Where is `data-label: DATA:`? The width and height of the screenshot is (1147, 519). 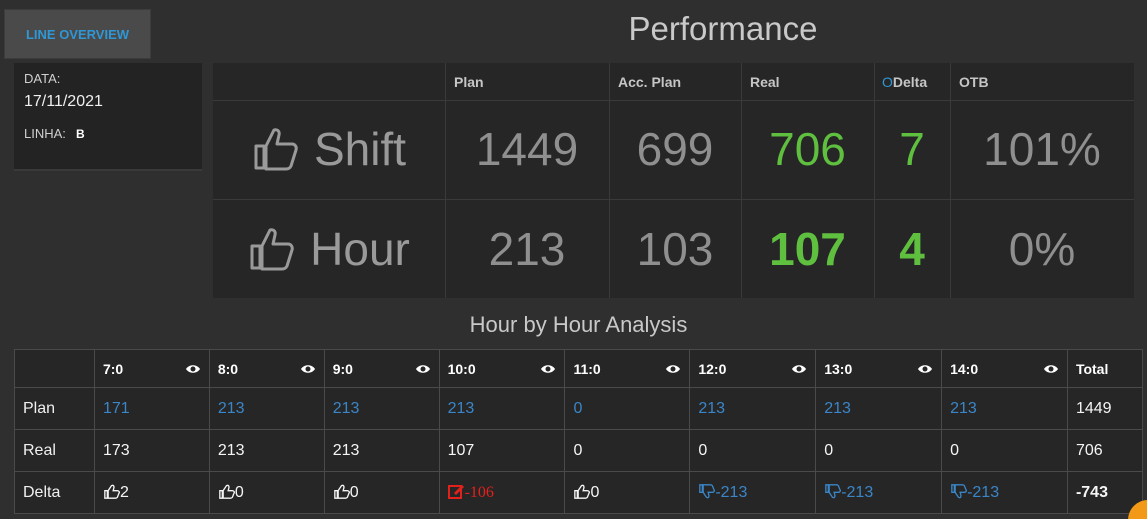 data-label: DATA: is located at coordinates (42, 78).